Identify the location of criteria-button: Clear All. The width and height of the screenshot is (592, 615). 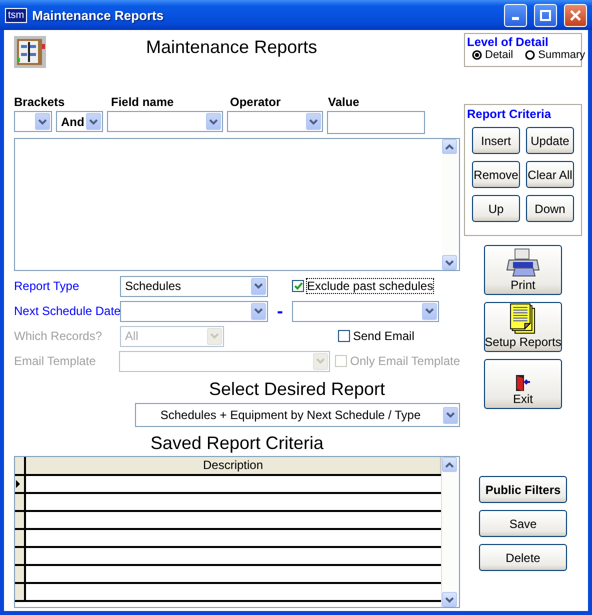
(550, 174).